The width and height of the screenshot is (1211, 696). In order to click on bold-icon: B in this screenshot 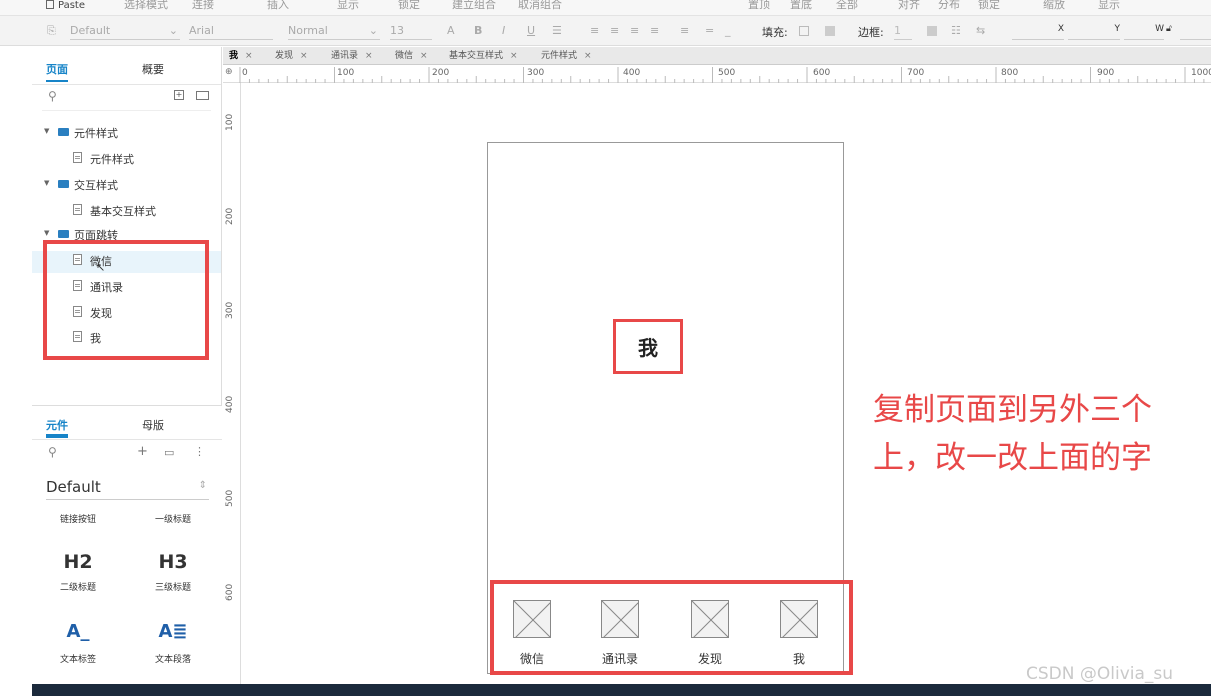, I will do `click(478, 30)`.